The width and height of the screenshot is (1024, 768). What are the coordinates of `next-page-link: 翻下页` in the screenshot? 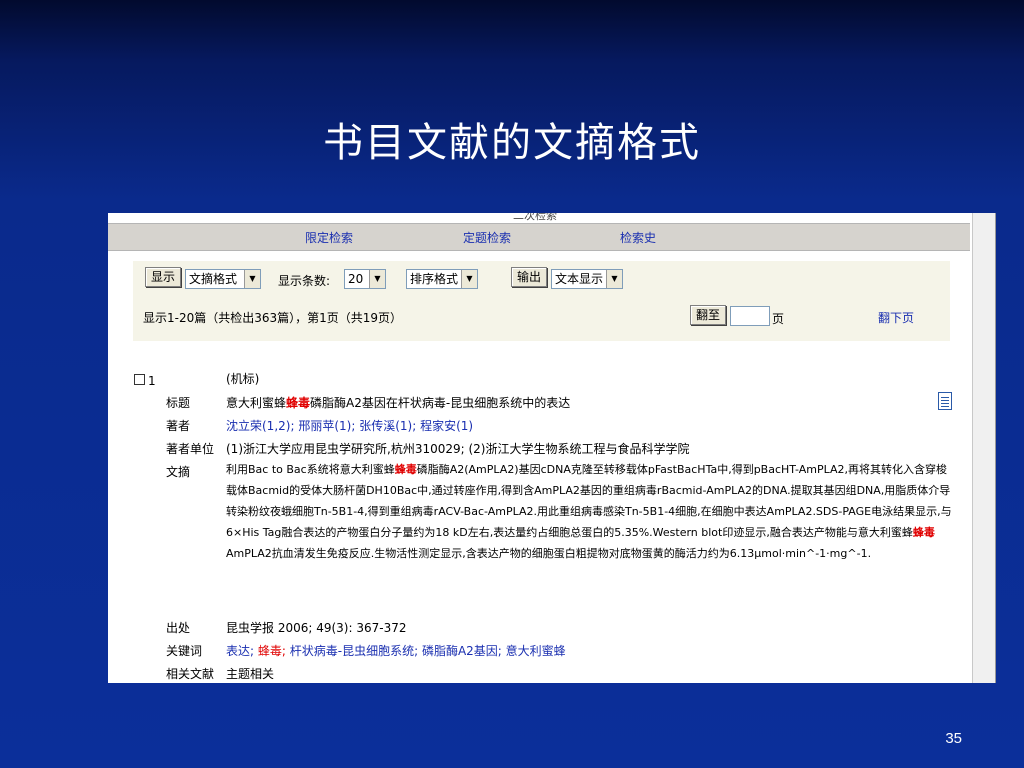 It's located at (896, 317).